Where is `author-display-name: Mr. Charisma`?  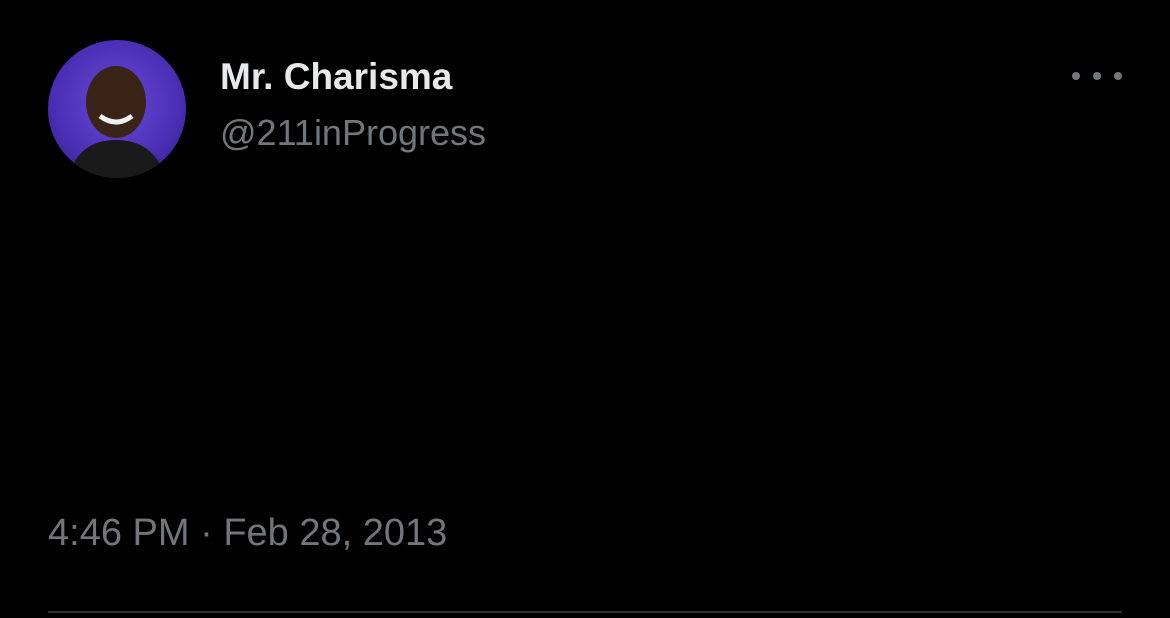 author-display-name: Mr. Charisma is located at coordinates (336, 77).